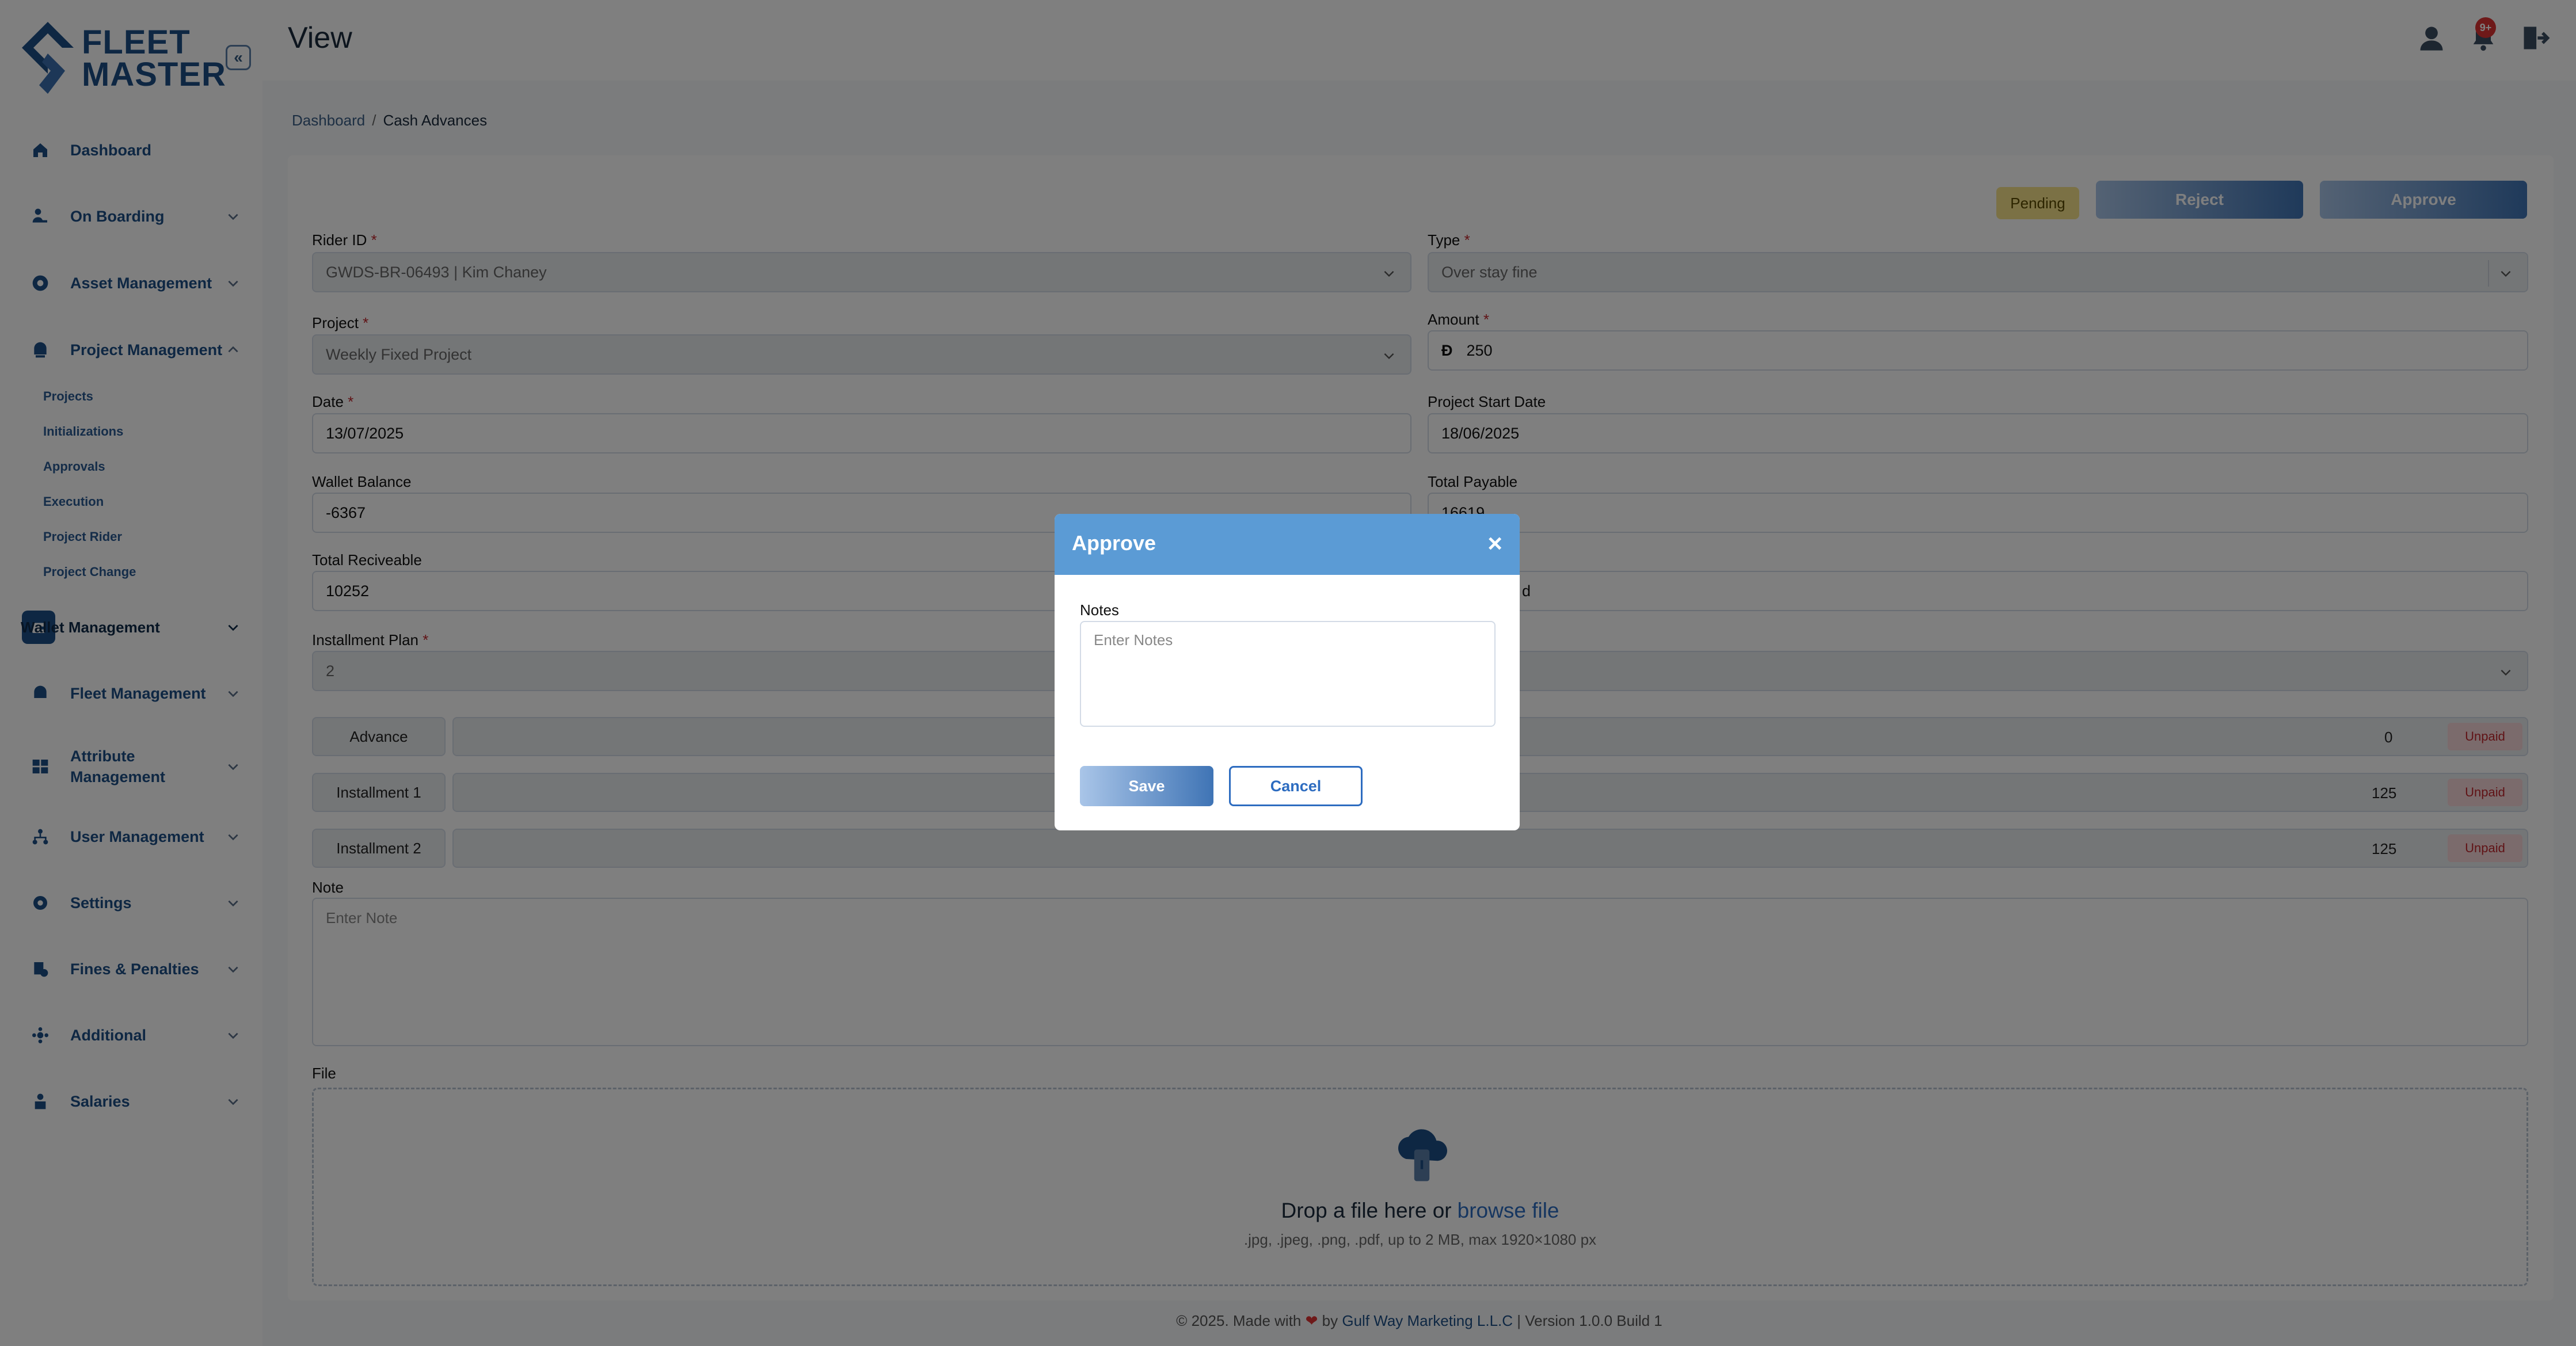  Describe the element at coordinates (1114, 543) in the screenshot. I see `modal-title: Approve` at that location.